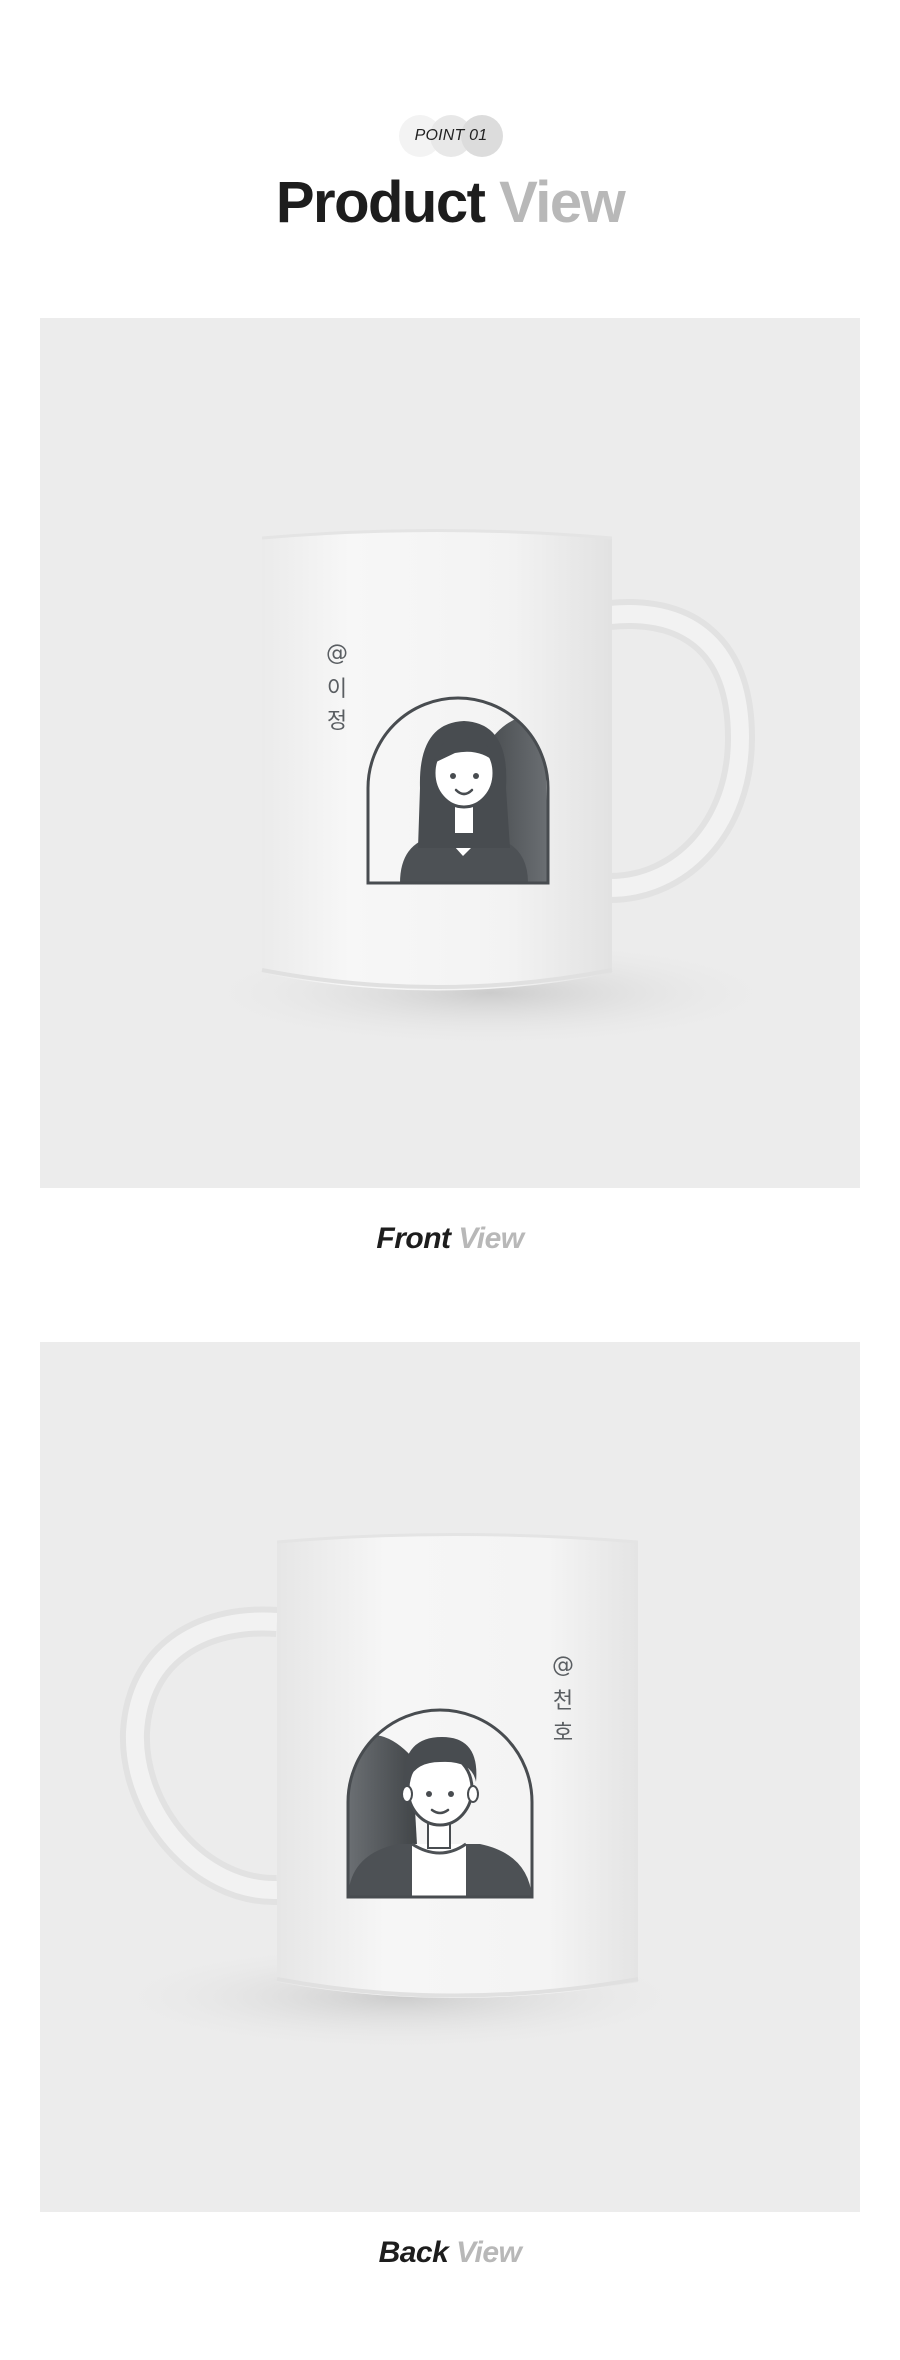 This screenshot has height=2360, width=900. I want to click on front-mug-illustration: @ 이 정, so click(490, 788).